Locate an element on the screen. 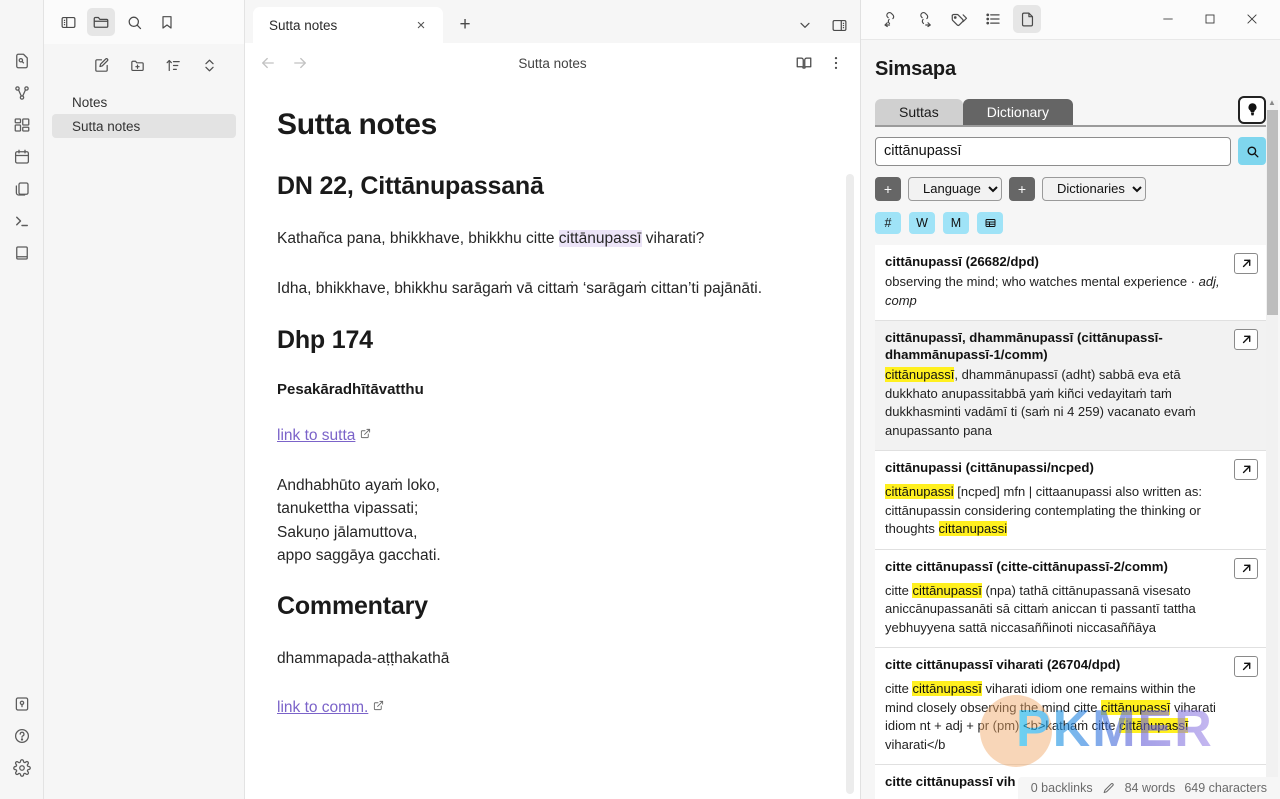 Image resolution: width=1280 pixels, height=799 pixels. help-icon is located at coordinates (22, 736).